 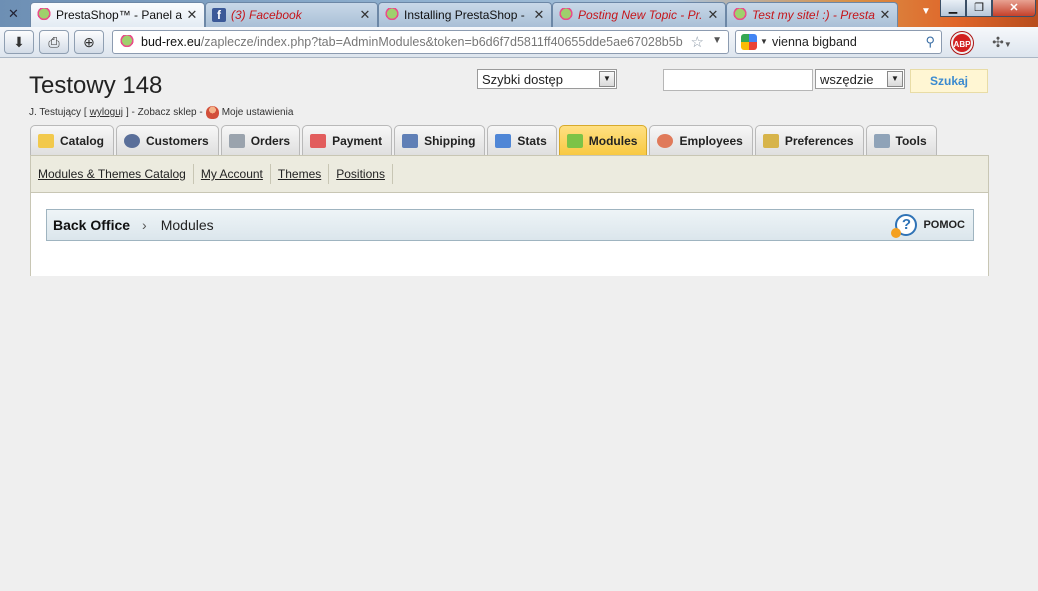 I want to click on browser-tab-installing: Installing PrestaShop - ... ✕, so click(x=465, y=14).